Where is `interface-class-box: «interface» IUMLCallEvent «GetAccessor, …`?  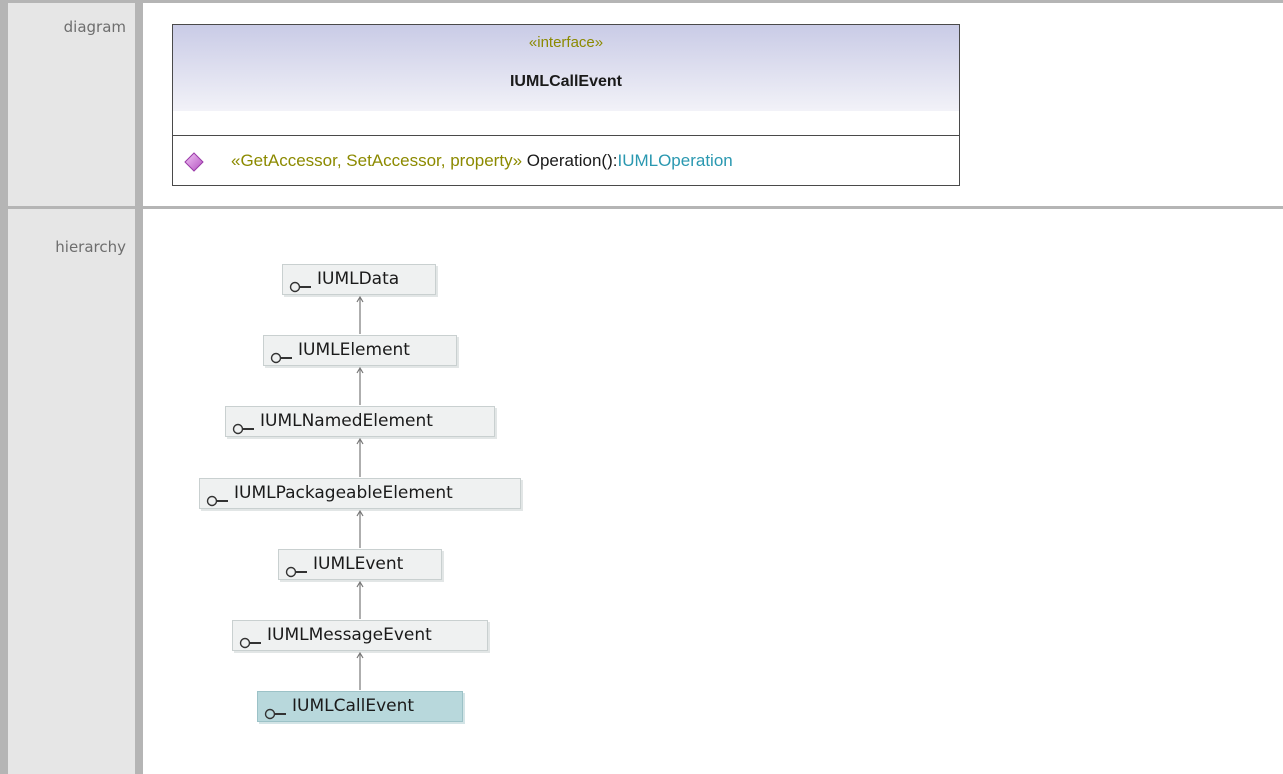
interface-class-box: «interface» IUMLCallEvent «GetAccessor, … is located at coordinates (566, 105).